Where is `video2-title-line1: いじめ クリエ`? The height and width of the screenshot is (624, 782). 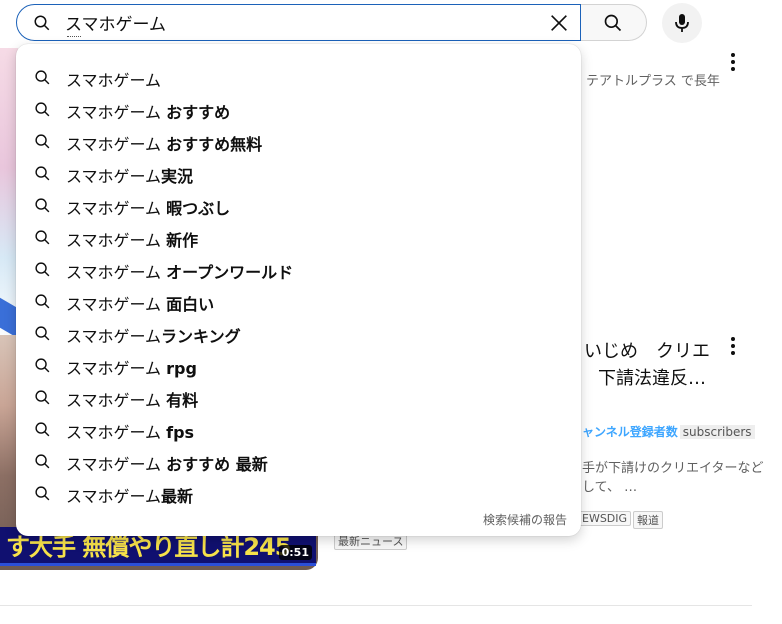
video2-title-line1: いじめ クリエ is located at coordinates (647, 350).